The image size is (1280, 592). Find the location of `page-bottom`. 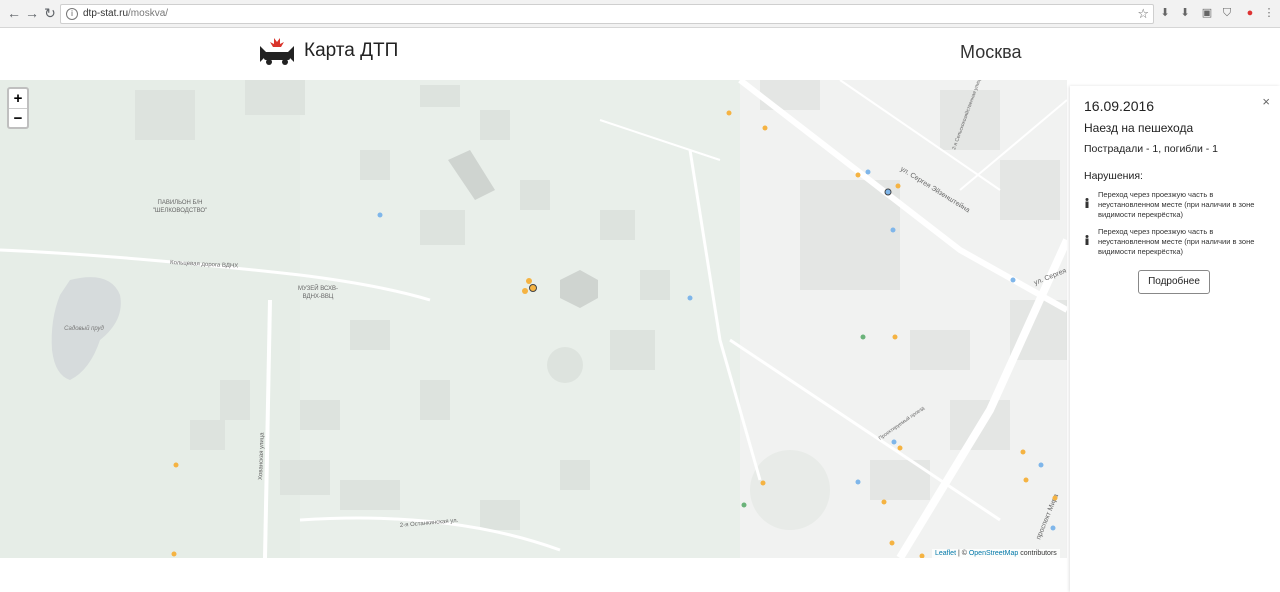

page-bottom is located at coordinates (533, 575).